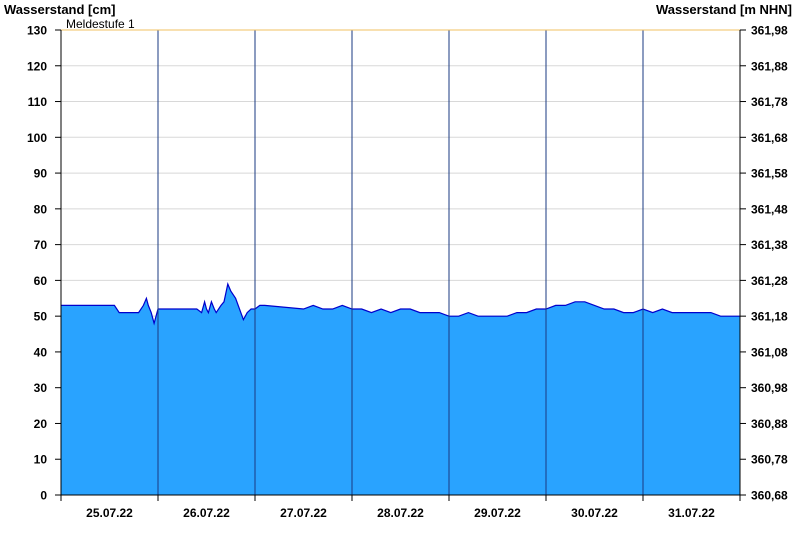 This screenshot has width=800, height=550. Describe the element at coordinates (769, 388) in the screenshot. I see `right-tick-label: 360,98` at that location.